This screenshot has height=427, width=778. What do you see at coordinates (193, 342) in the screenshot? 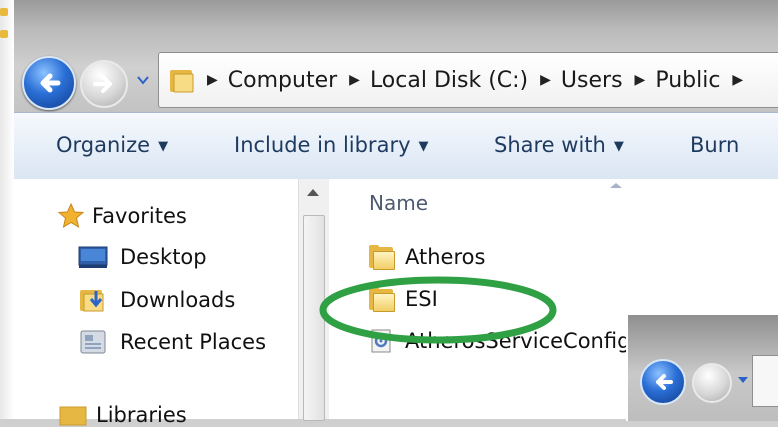
I see `recent-places-label: Recent Places` at bounding box center [193, 342].